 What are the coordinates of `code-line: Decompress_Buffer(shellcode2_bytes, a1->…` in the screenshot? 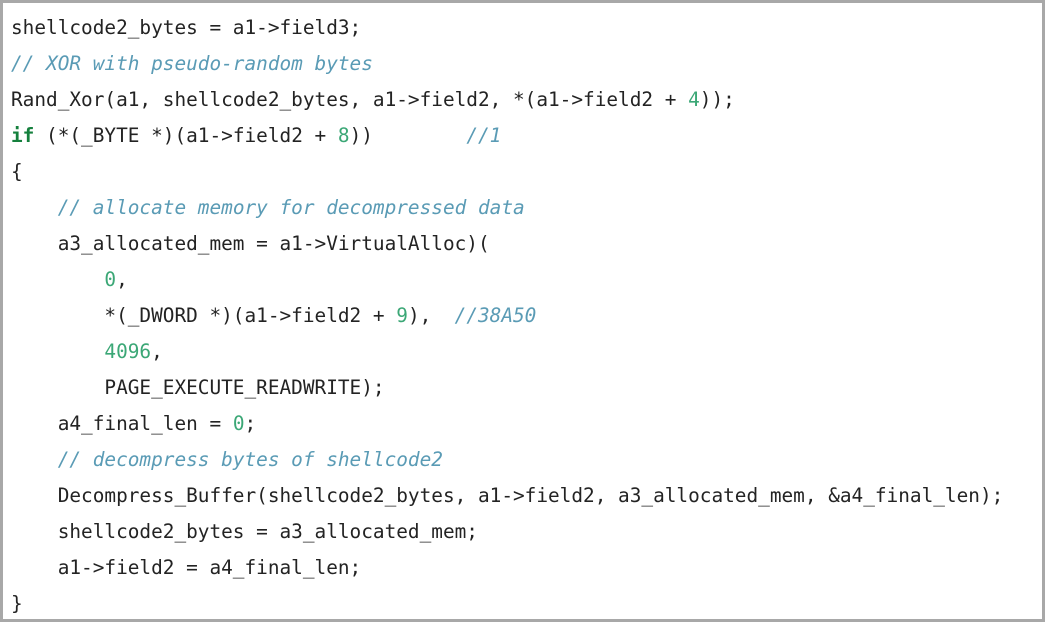 It's located at (526, 496).